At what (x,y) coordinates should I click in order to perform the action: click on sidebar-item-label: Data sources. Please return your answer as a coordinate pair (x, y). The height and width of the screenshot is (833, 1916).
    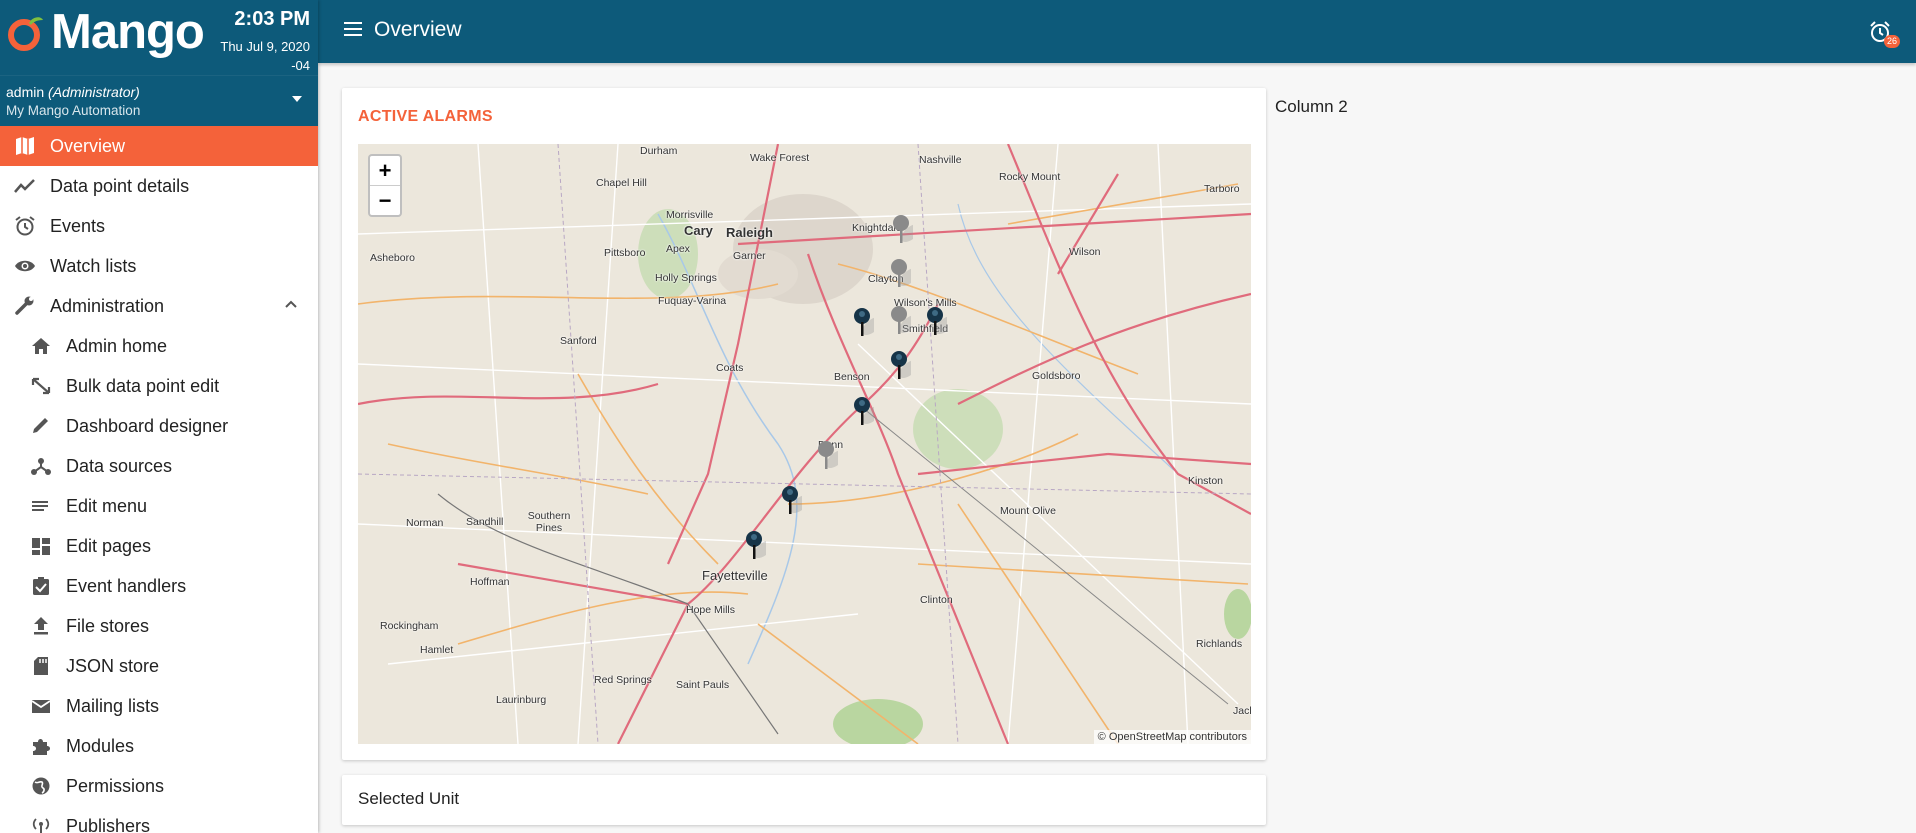
    Looking at the image, I should click on (119, 465).